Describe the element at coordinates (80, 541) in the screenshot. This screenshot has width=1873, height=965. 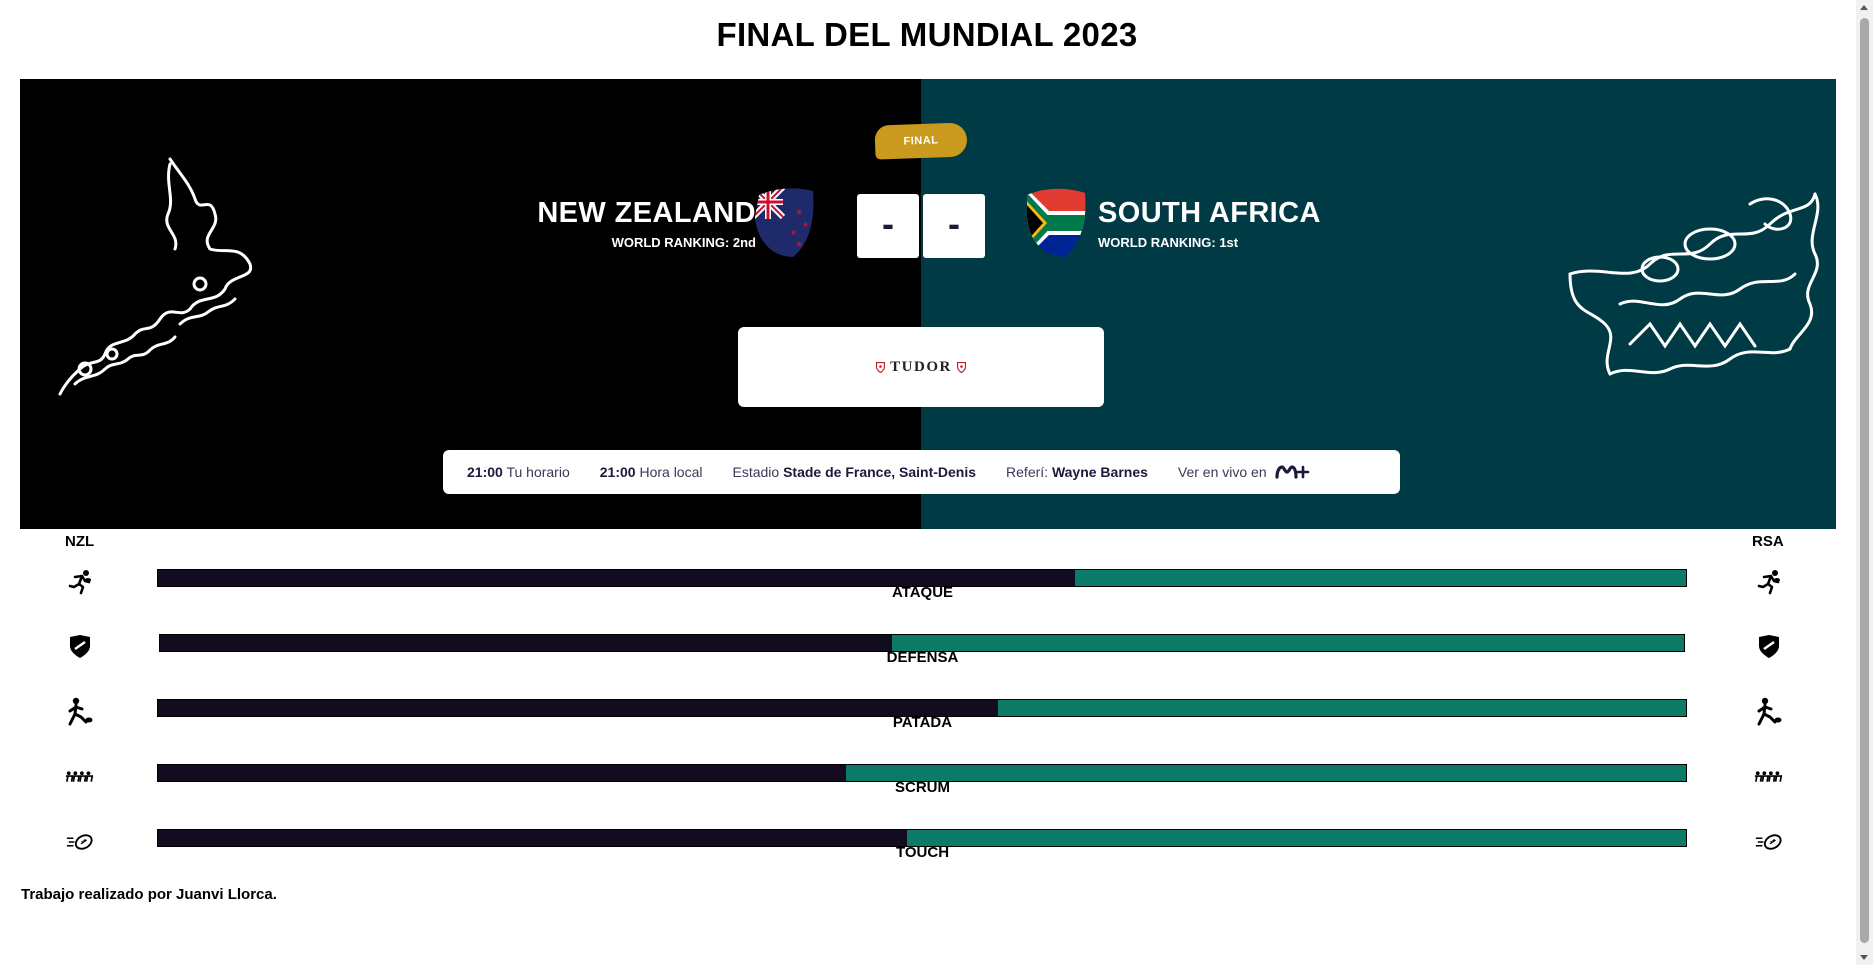
I see `home-team-code: NZL` at that location.